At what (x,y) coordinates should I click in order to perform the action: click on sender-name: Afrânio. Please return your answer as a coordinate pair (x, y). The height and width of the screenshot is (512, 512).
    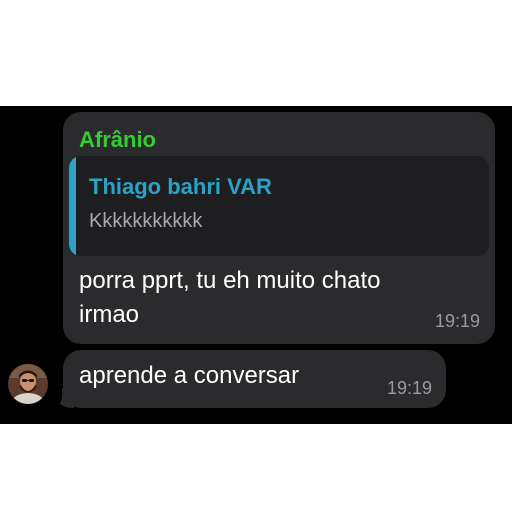
    Looking at the image, I should click on (117, 140).